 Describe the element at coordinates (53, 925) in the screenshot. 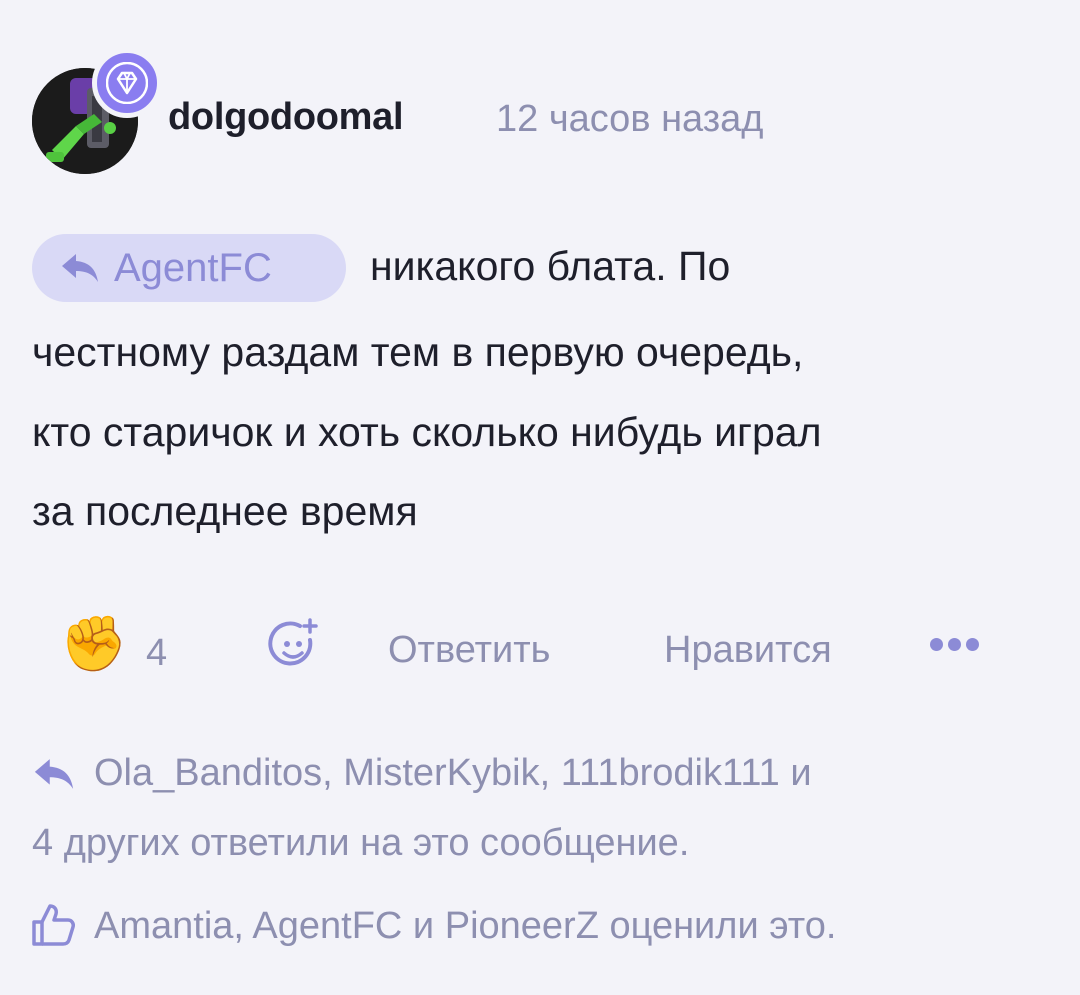

I see `thumbs-up-icon` at that location.